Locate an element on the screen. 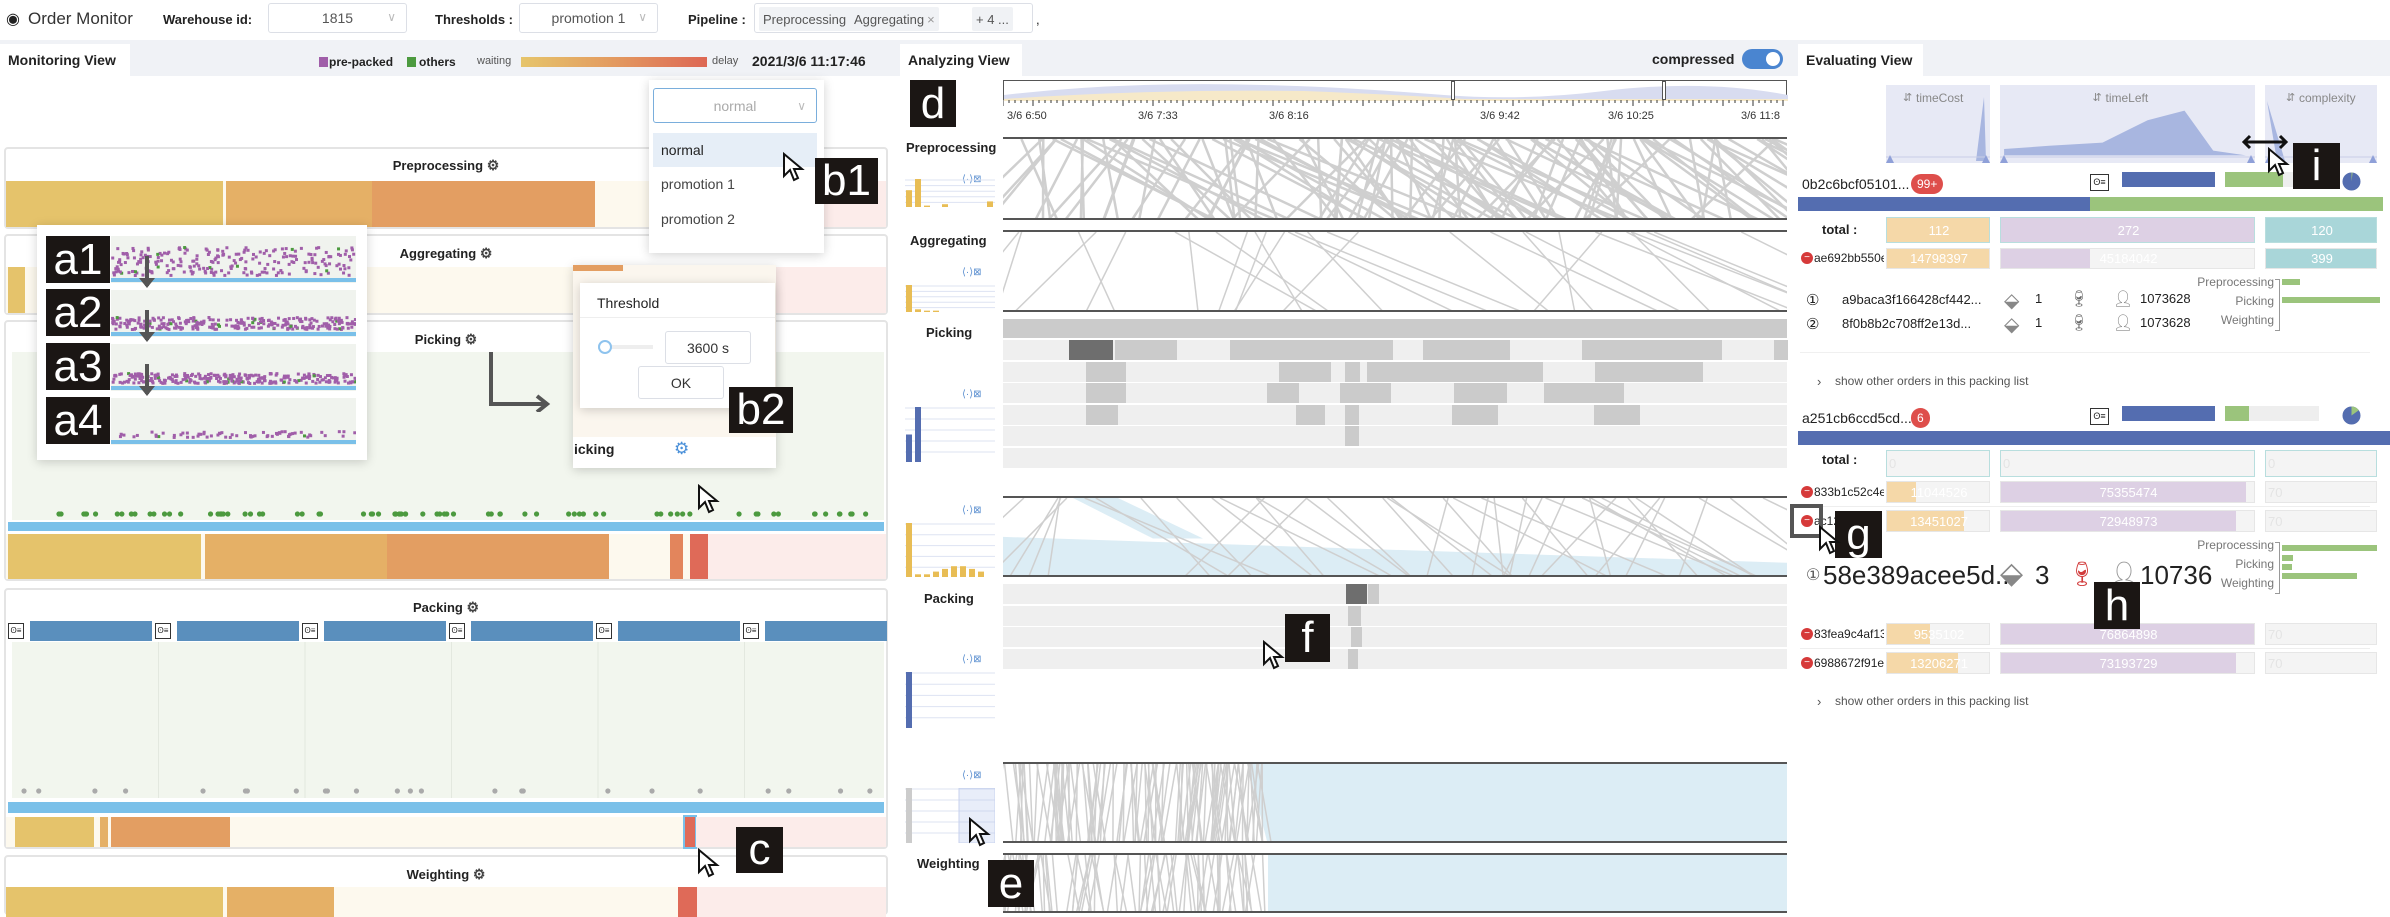  metric-cell-timeCost: 9535102 is located at coordinates (1938, 634).